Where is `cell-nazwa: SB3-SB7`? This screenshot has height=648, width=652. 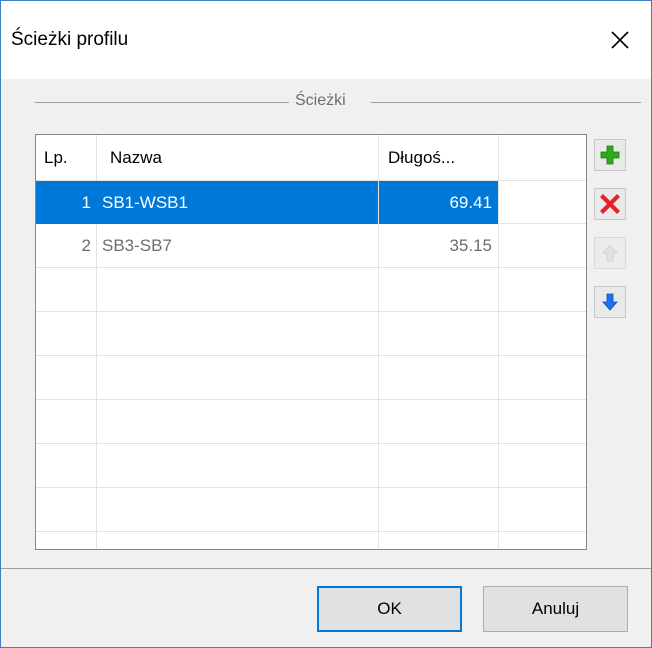 cell-nazwa: SB3-SB7 is located at coordinates (137, 245).